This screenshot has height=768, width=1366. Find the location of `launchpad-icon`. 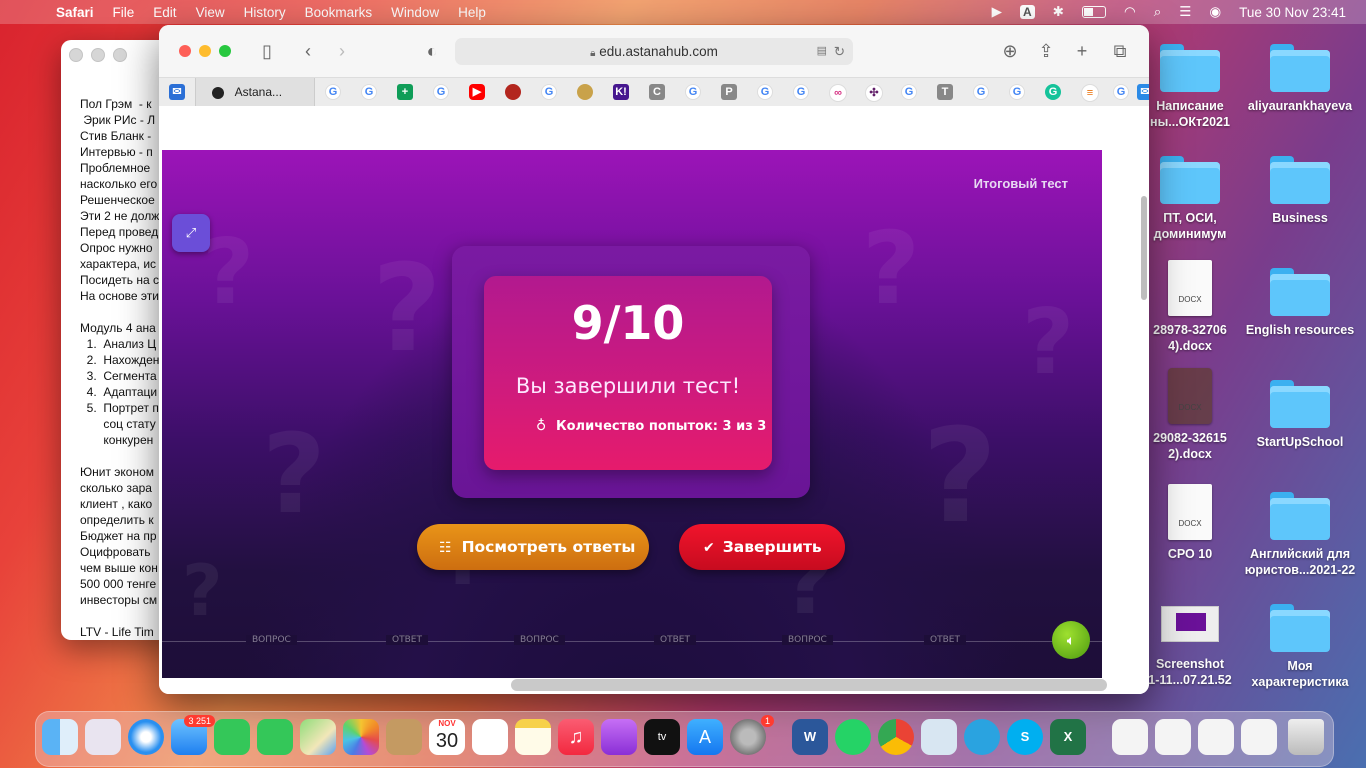

launchpad-icon is located at coordinates (103, 737).